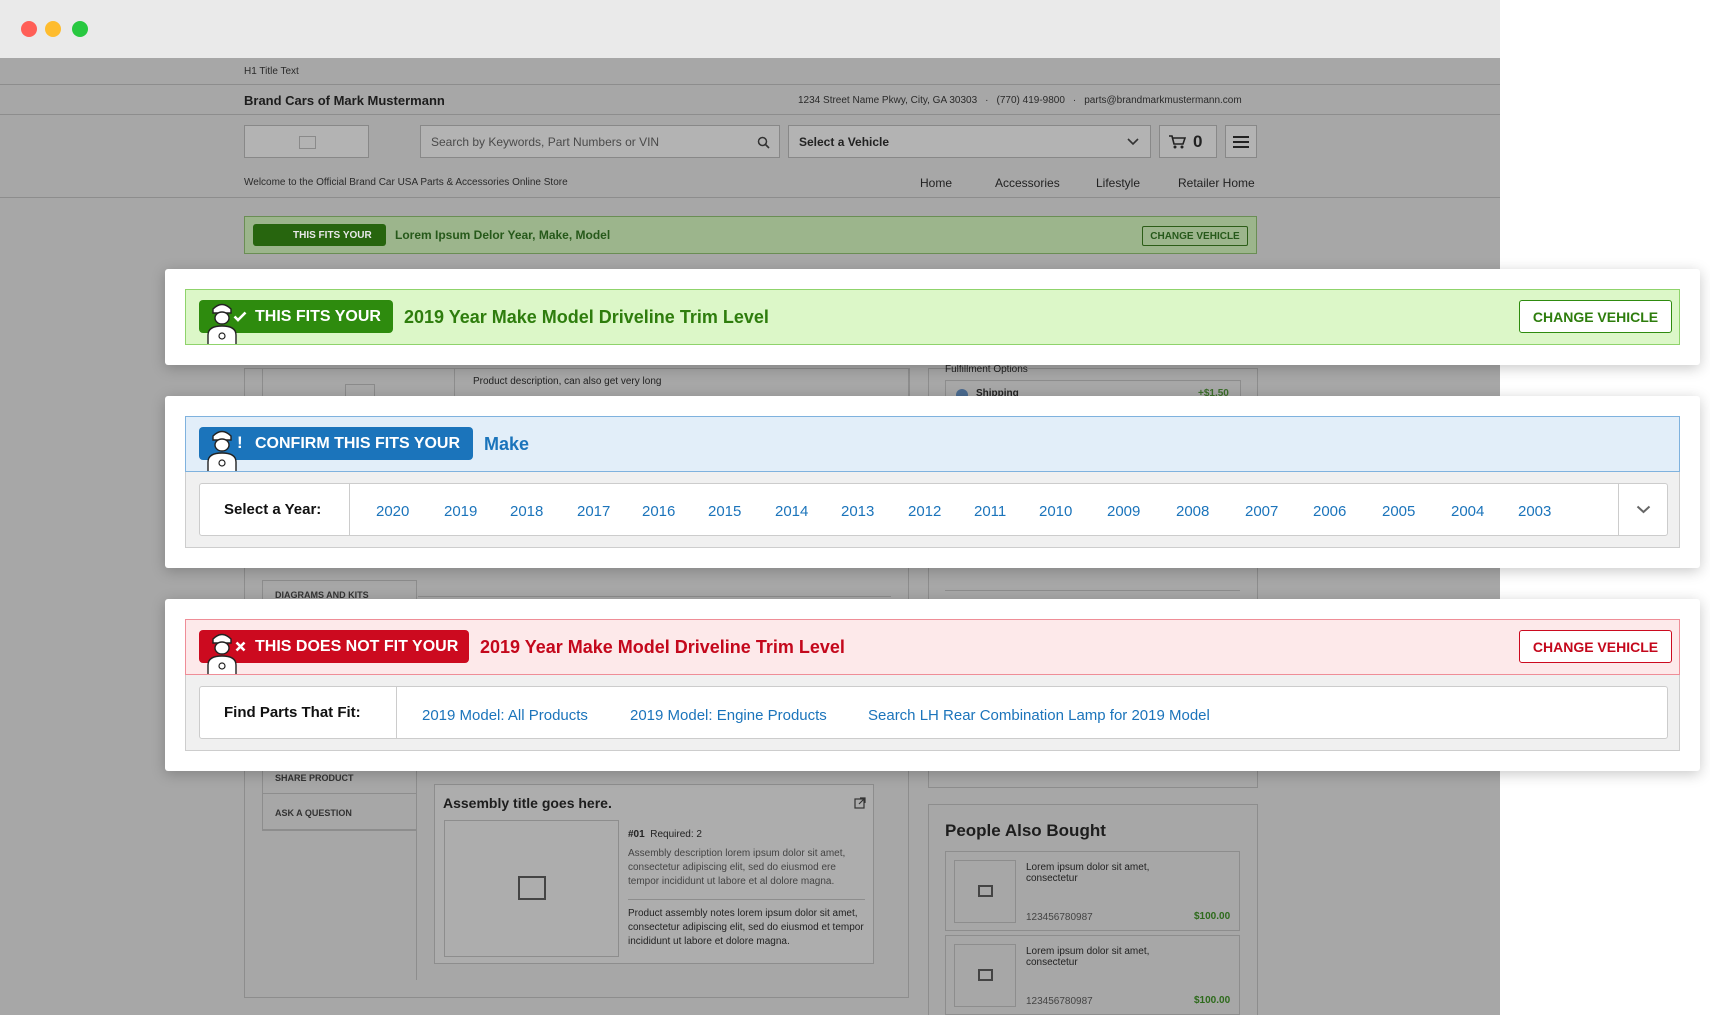  What do you see at coordinates (1195, 236) in the screenshot?
I see `mini-change-vehicle-button: CHANGE VEHICLE` at bounding box center [1195, 236].